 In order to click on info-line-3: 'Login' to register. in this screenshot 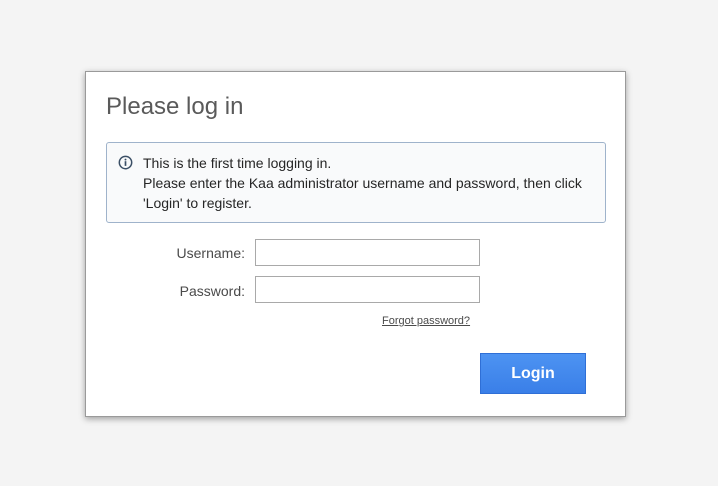, I will do `click(197, 203)`.